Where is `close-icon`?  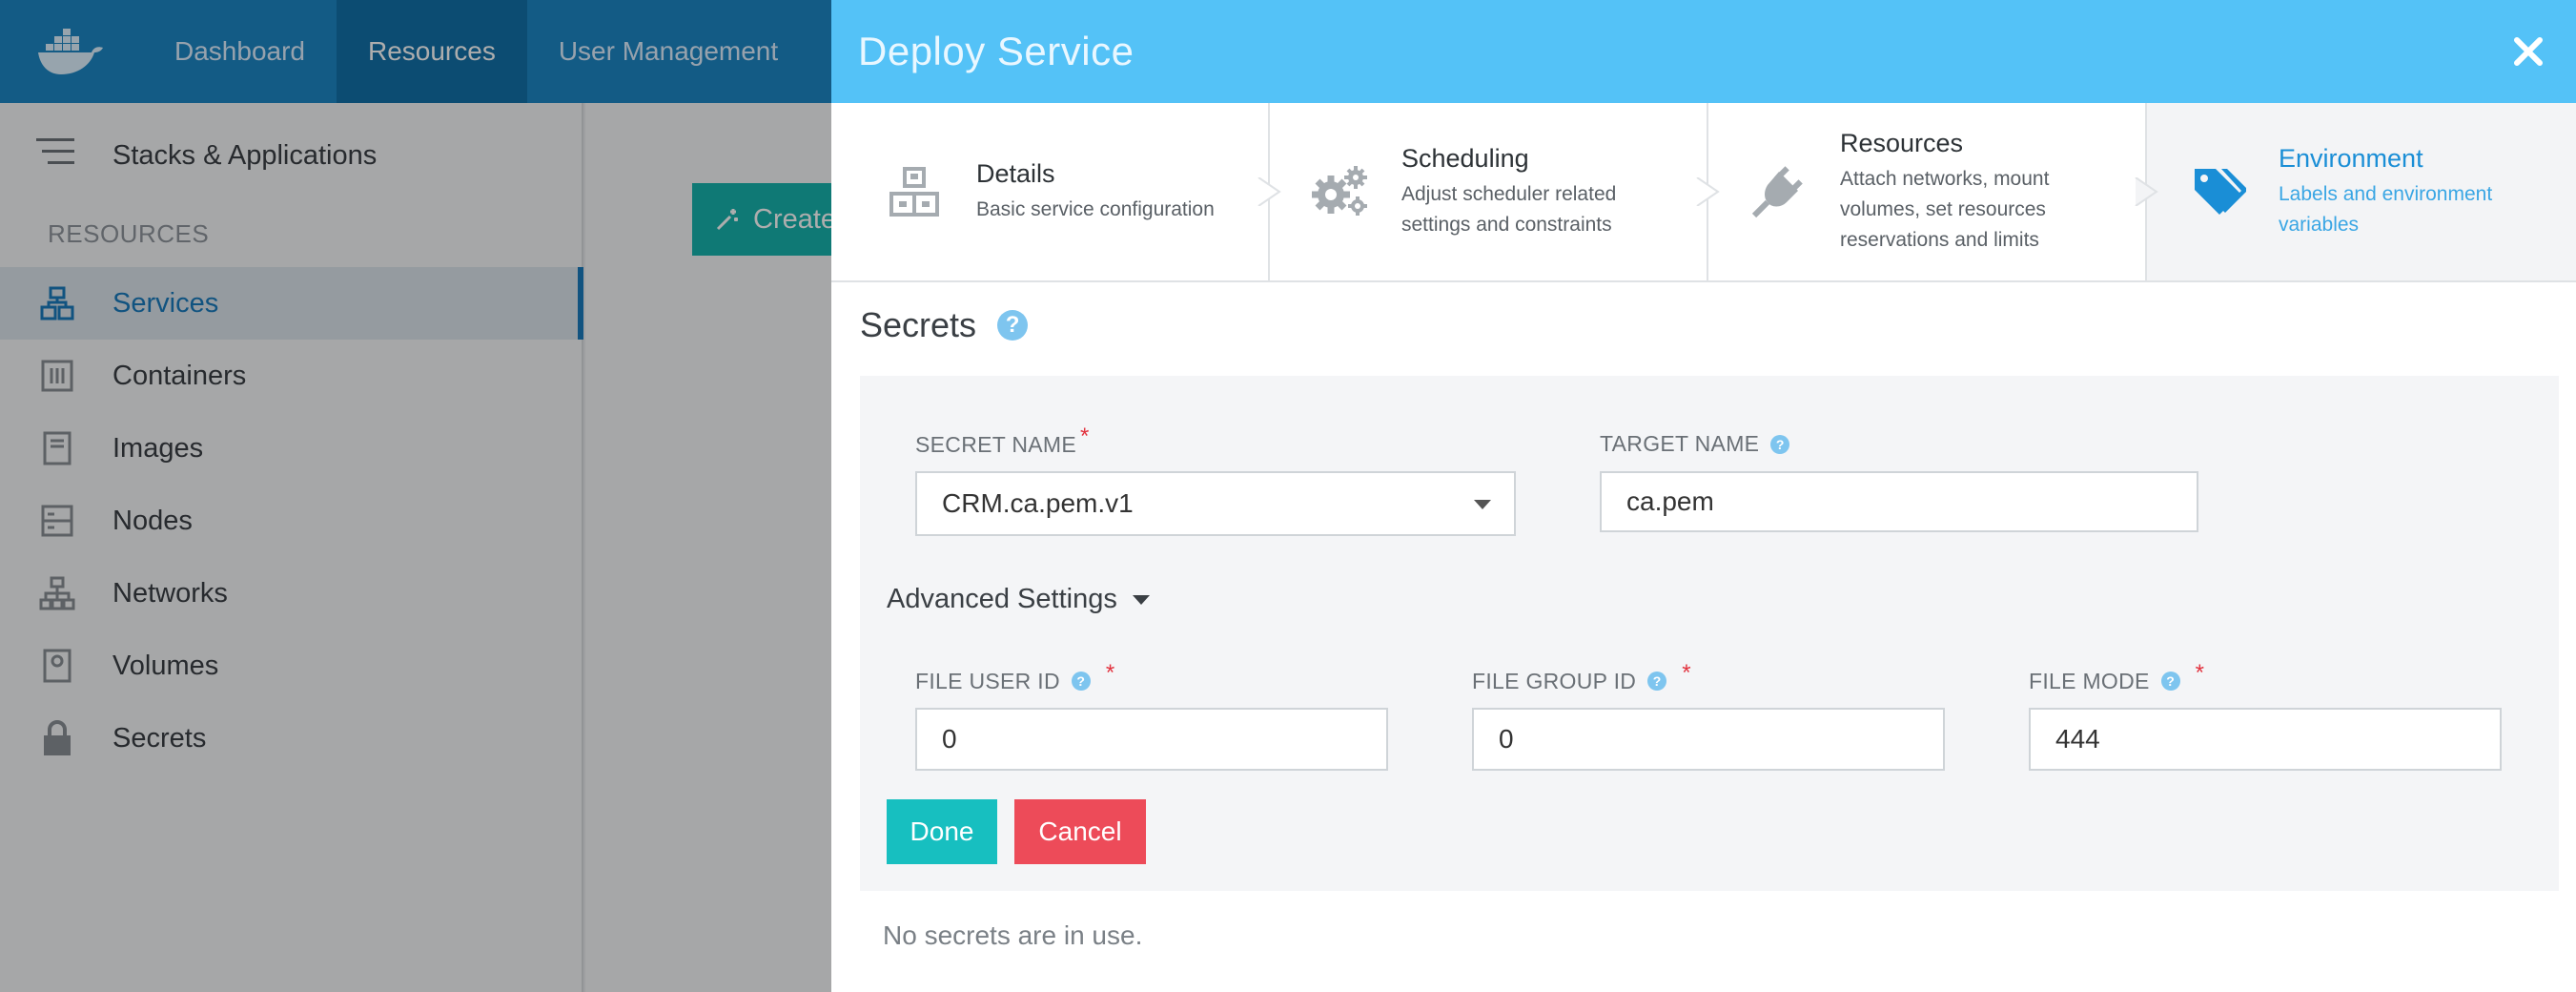
close-icon is located at coordinates (2528, 51).